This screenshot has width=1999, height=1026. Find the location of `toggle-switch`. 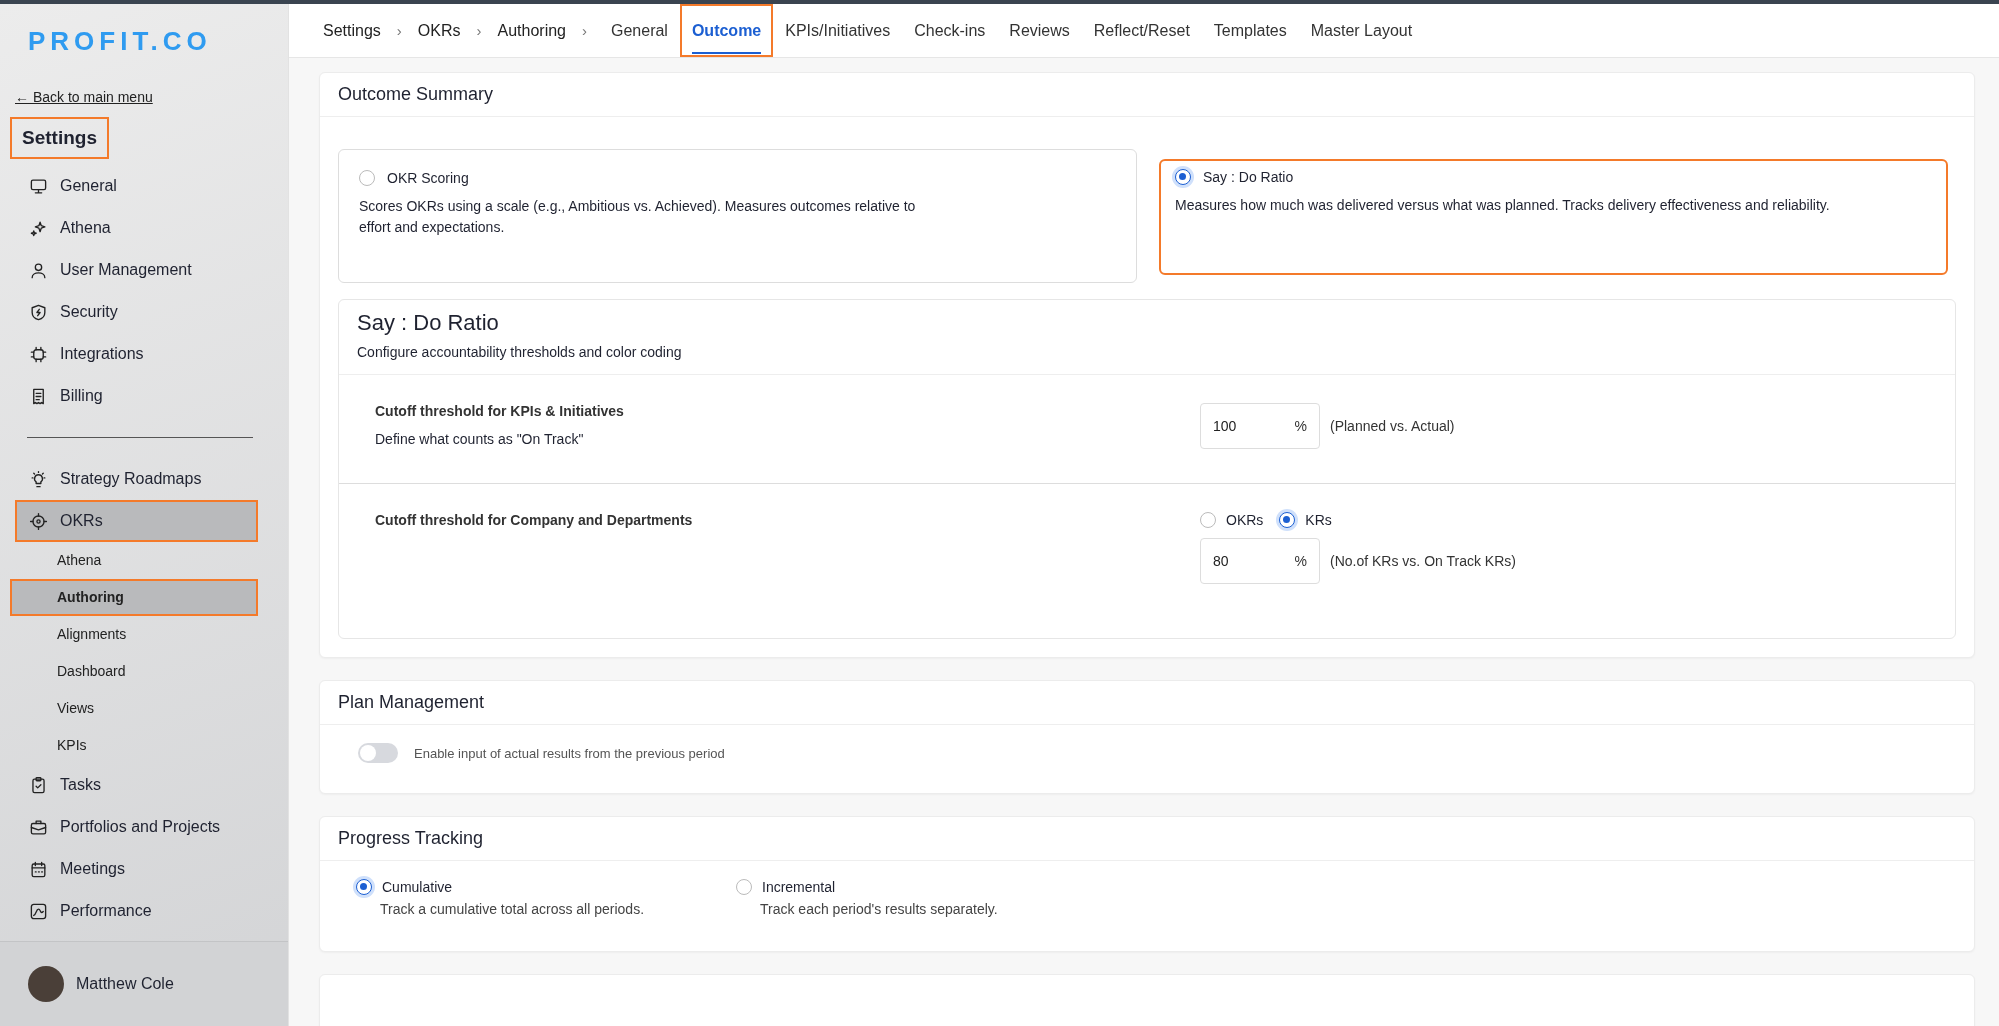

toggle-switch is located at coordinates (378, 753).